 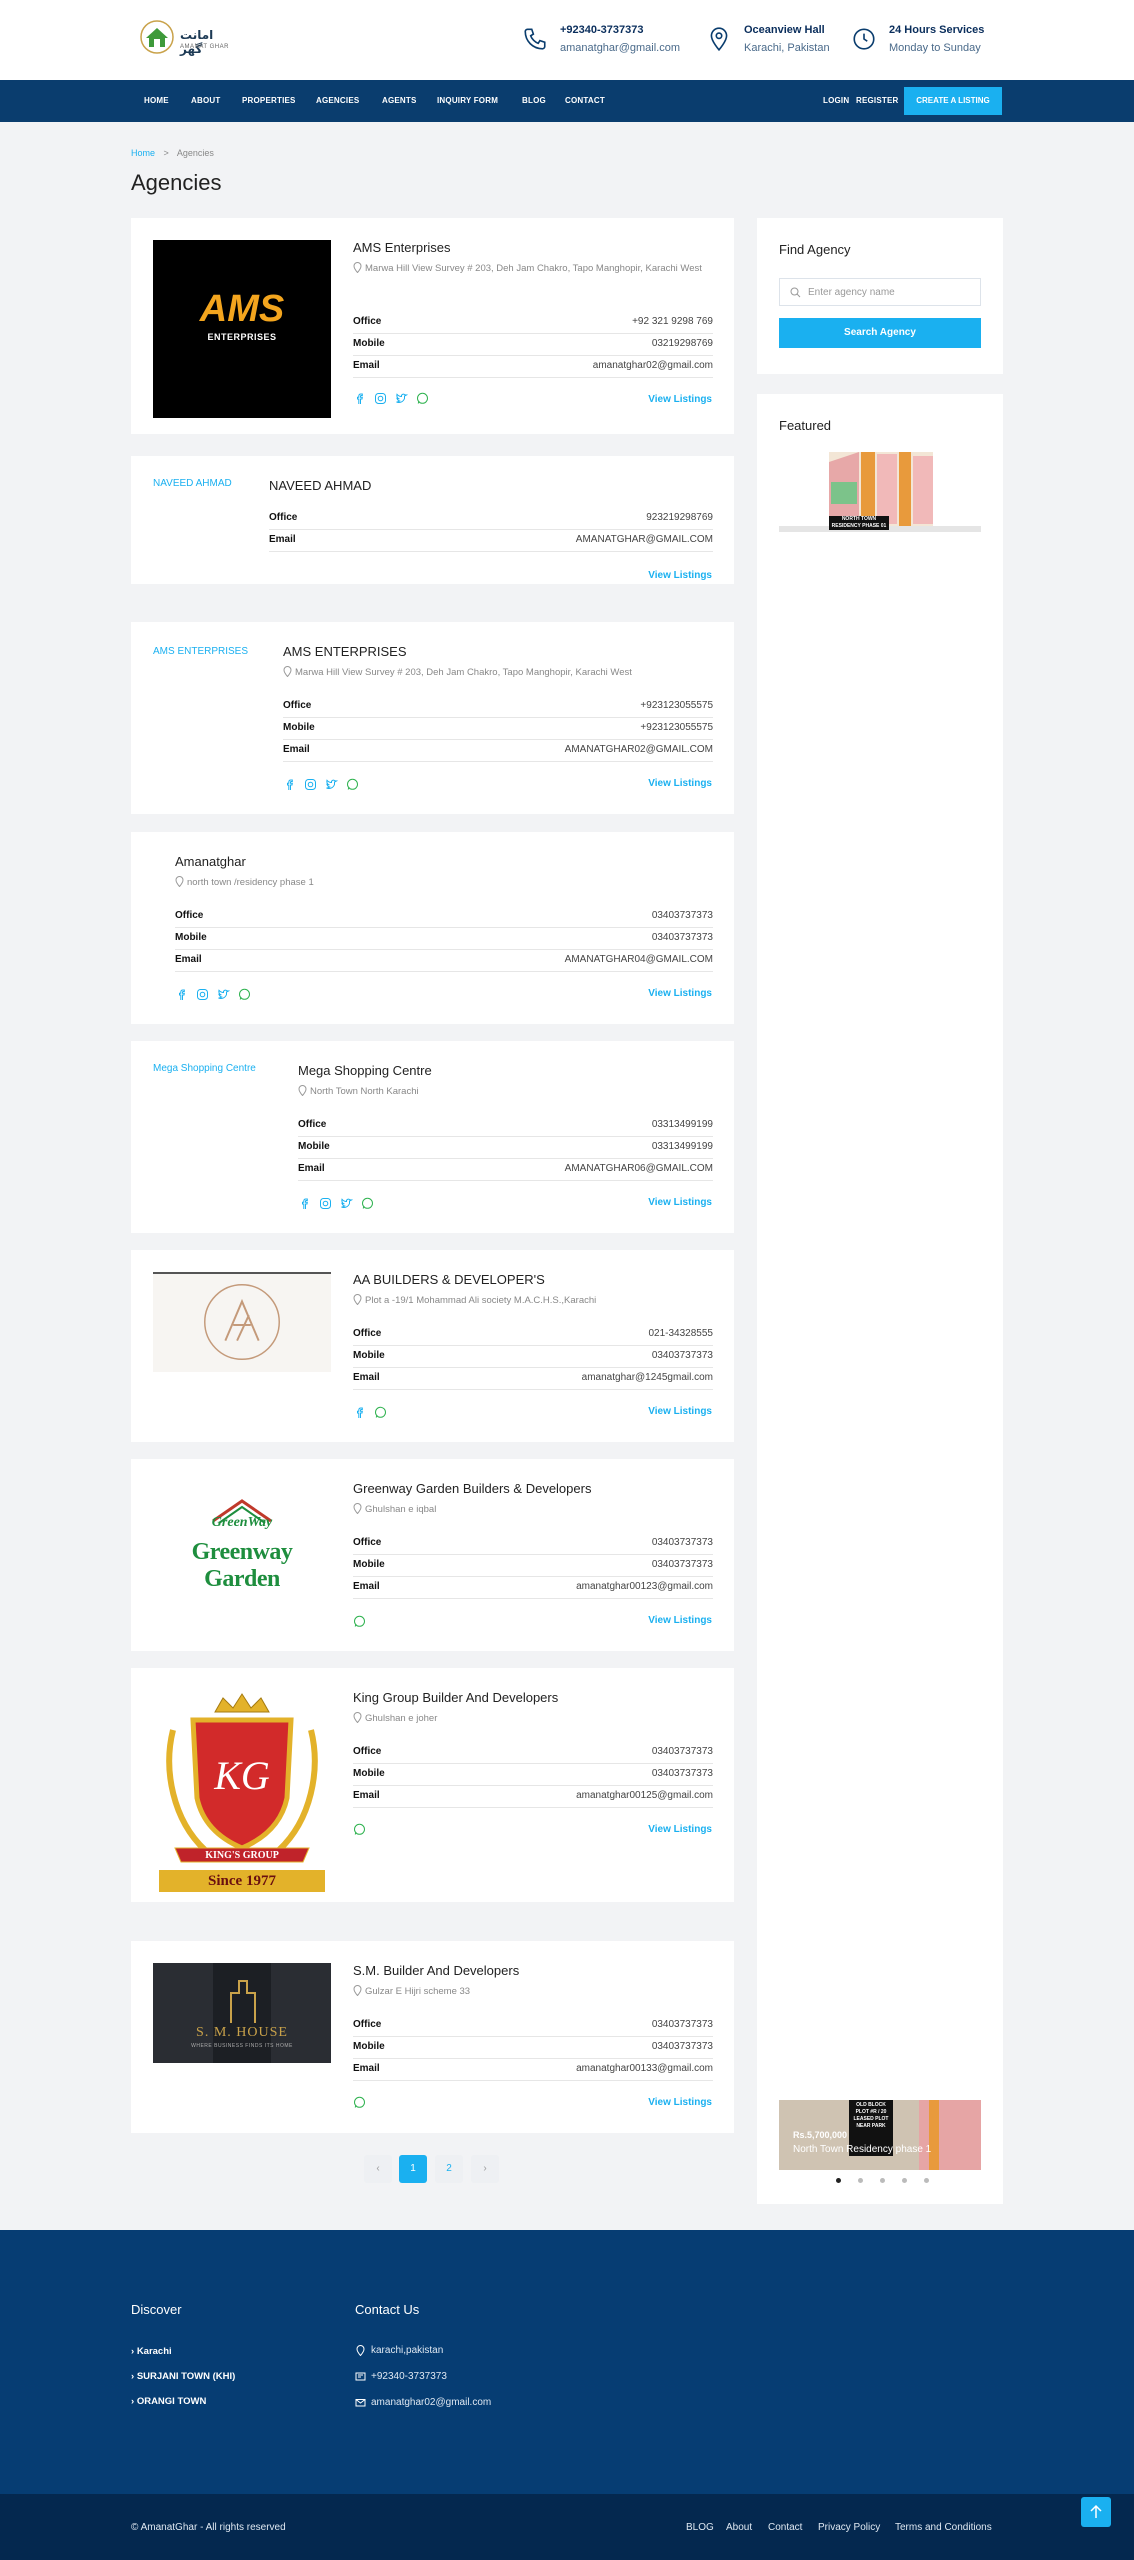 I want to click on nav-properties: PROPERTIES, so click(x=269, y=100).